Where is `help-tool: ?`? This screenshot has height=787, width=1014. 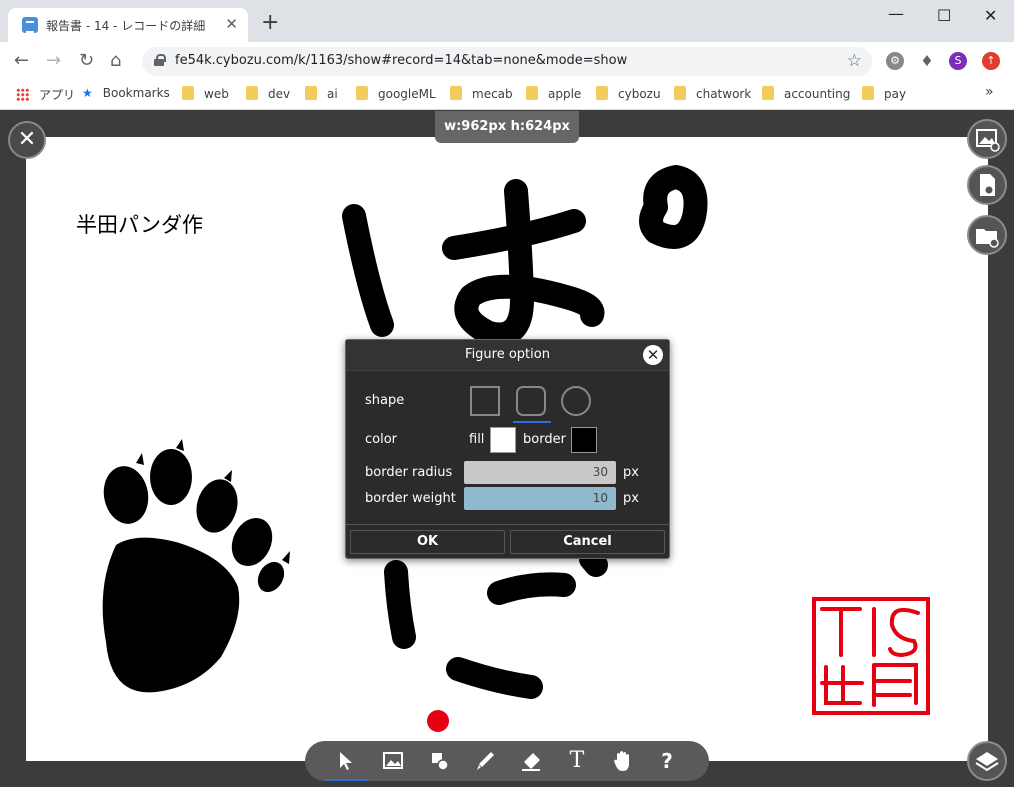
help-tool: ? is located at coordinates (667, 761).